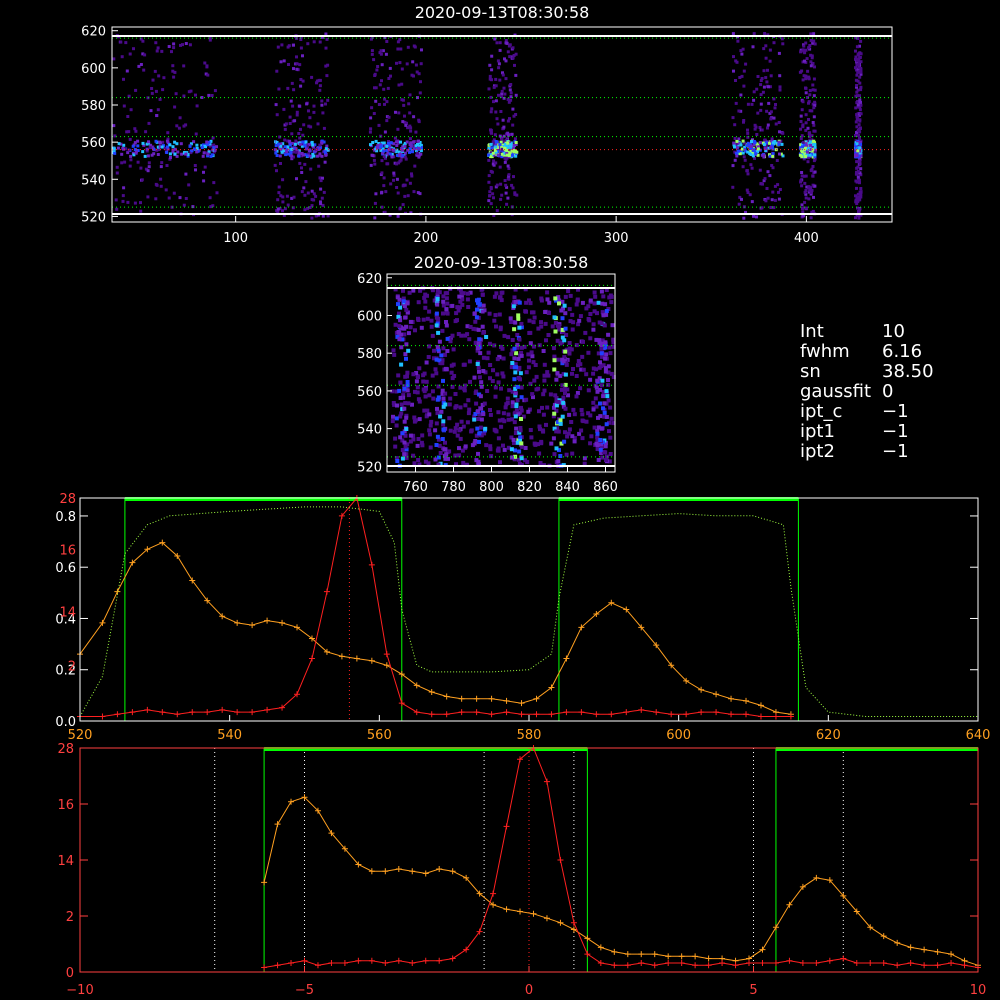 The height and width of the screenshot is (1000, 1000). I want to click on x-tick-label: 840, so click(567, 487).